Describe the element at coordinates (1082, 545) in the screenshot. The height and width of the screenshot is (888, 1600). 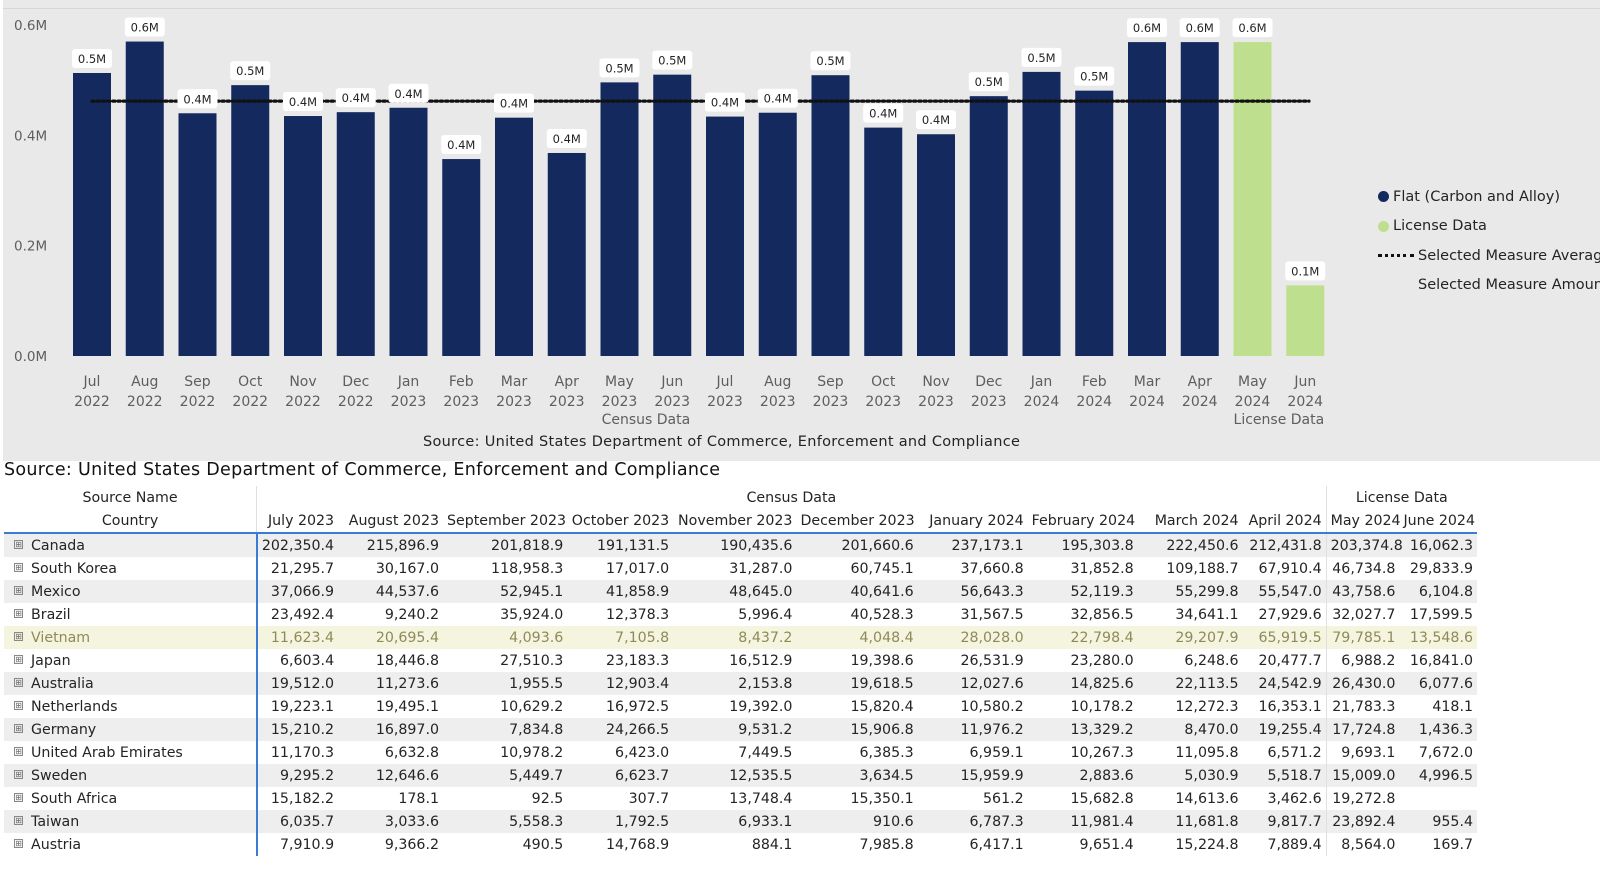
I see `value-cell: 195,303.8` at that location.